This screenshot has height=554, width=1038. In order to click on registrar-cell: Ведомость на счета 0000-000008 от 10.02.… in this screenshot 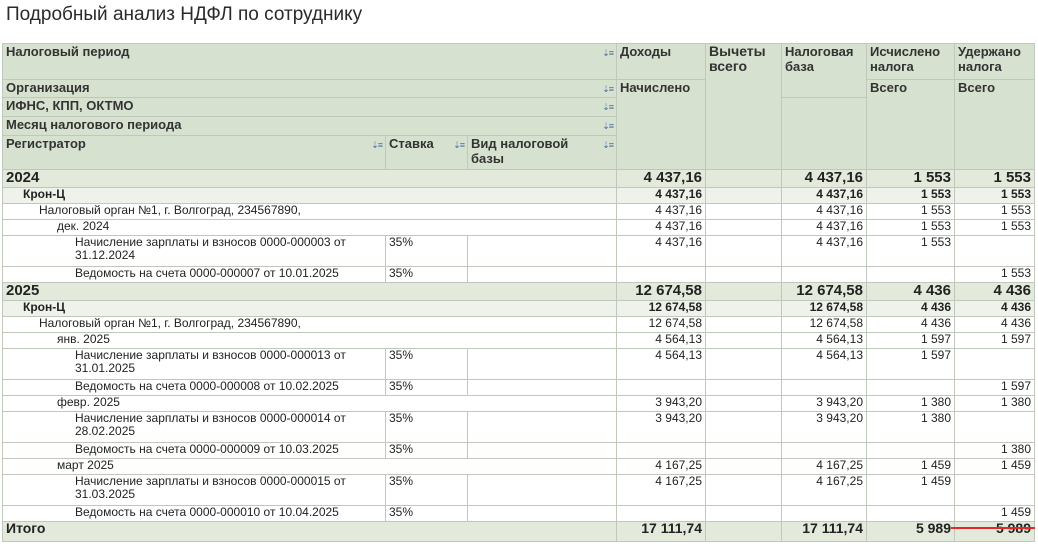, I will do `click(194, 387)`.